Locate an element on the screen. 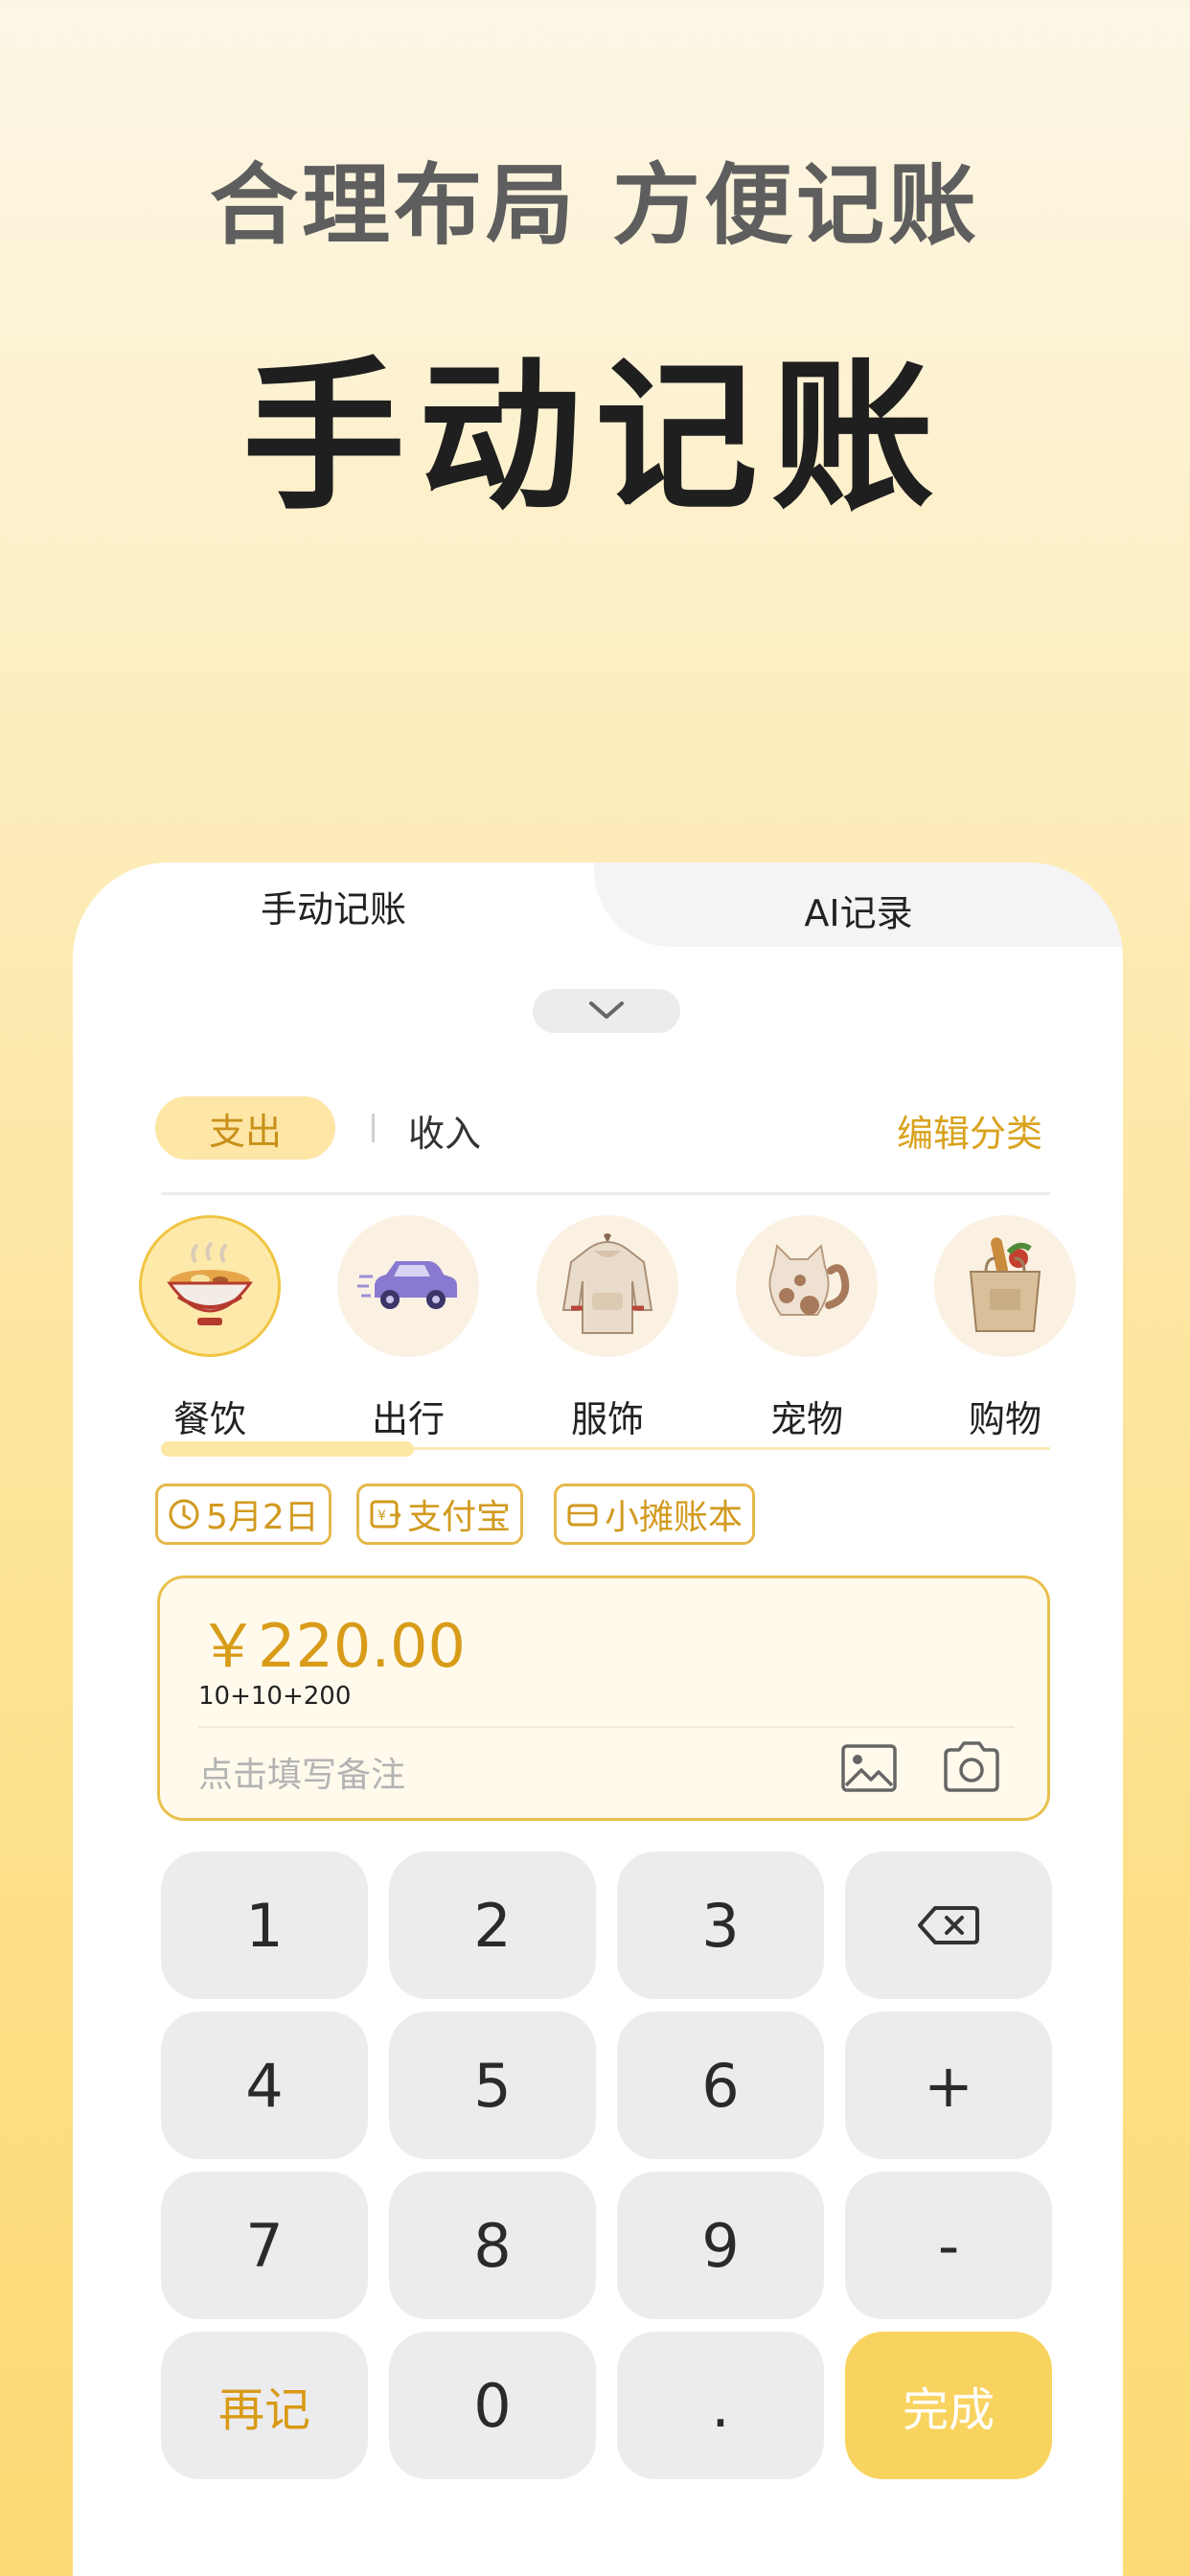 The width and height of the screenshot is (1190, 2576). amount-panel: ￥220.00 10+10+200 点击填写备注 is located at coordinates (604, 1698).